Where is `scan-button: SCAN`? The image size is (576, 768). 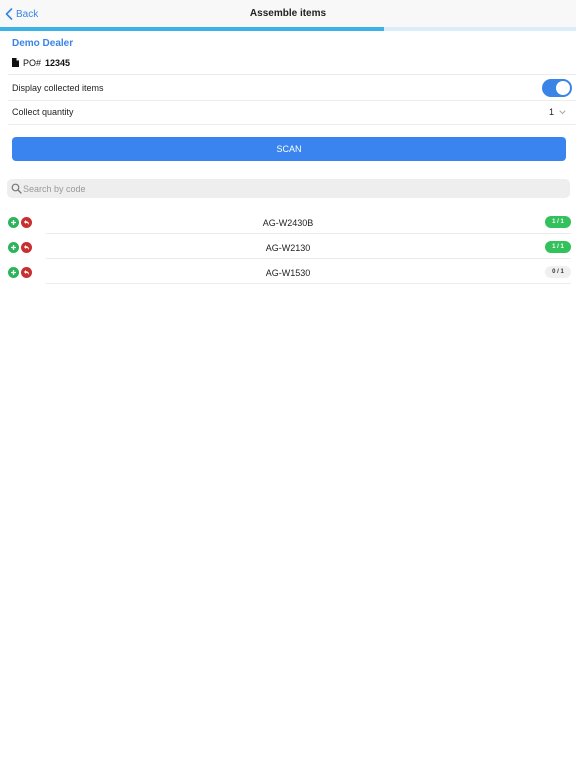 scan-button: SCAN is located at coordinates (289, 149).